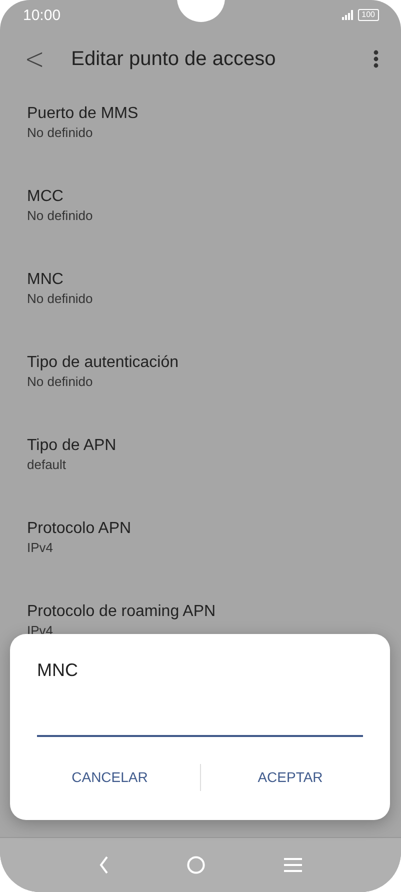  Describe the element at coordinates (47, 464) in the screenshot. I see `setting-value: default` at that location.